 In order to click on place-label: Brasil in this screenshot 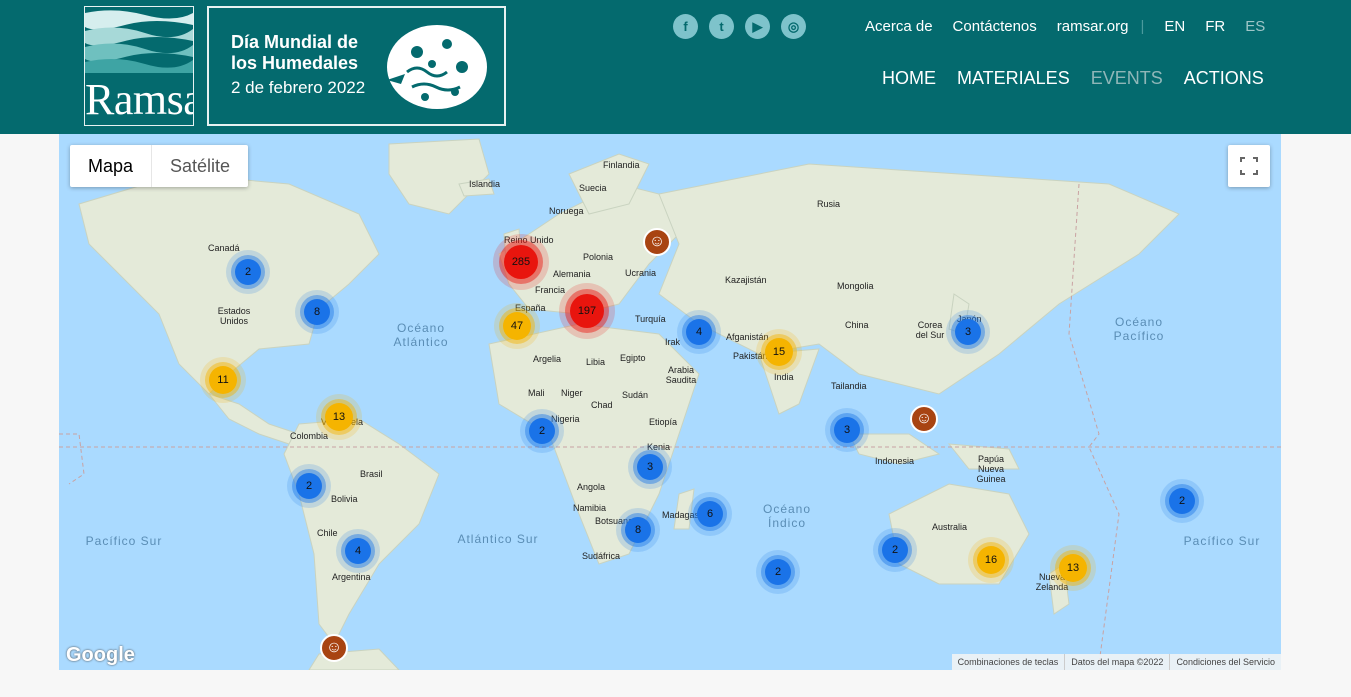, I will do `click(371, 474)`.